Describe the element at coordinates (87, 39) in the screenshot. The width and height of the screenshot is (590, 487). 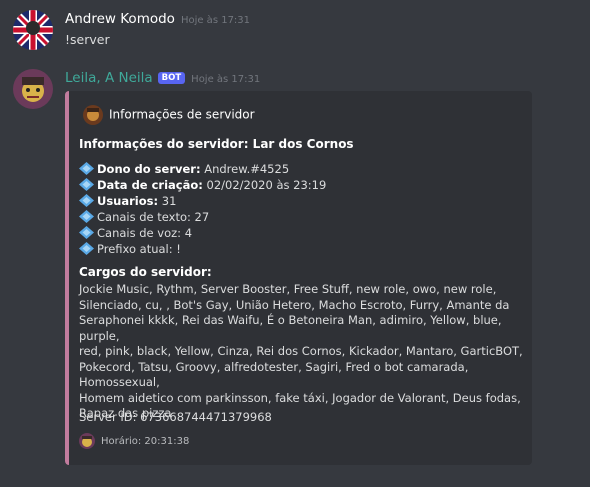
I see `message-text: !server` at that location.